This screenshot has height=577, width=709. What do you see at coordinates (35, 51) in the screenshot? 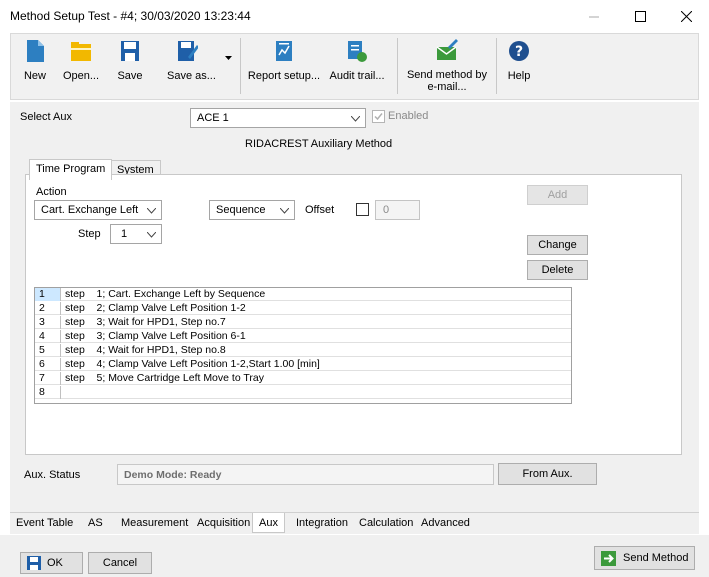
I see `new-document-icon` at bounding box center [35, 51].